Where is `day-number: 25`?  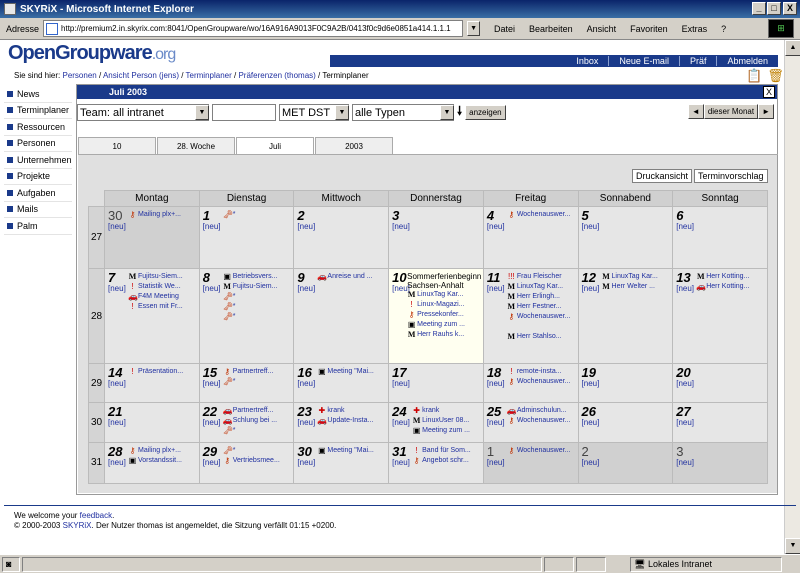
day-number: 25 is located at coordinates (494, 411).